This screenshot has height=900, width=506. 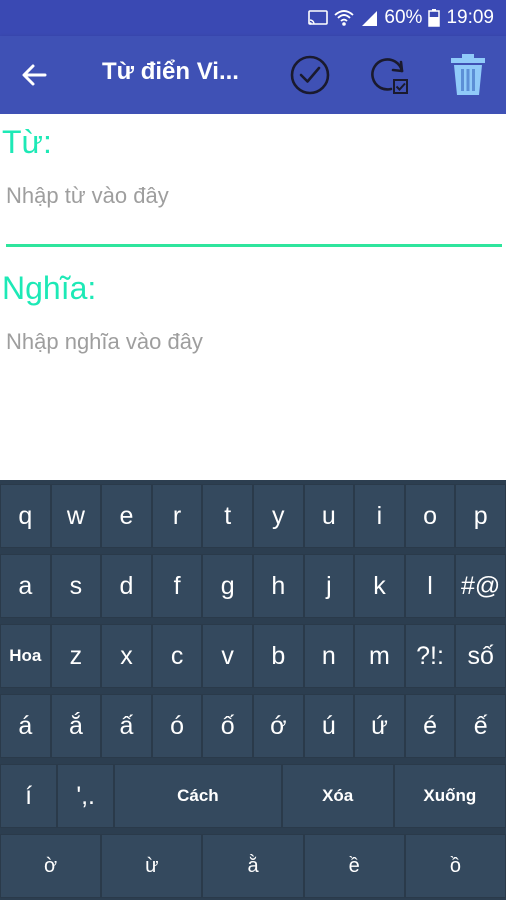 I want to click on refresh-check-icon, so click(x=389, y=76).